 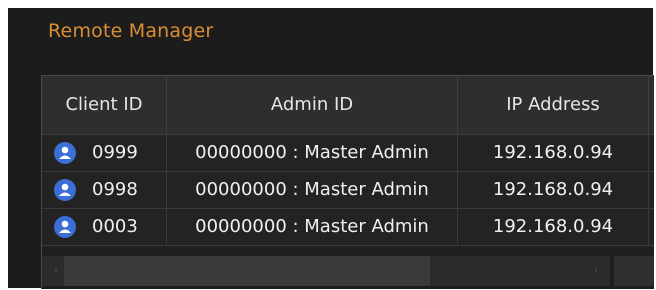 What do you see at coordinates (247, 271) in the screenshot?
I see `scrollbar-thumb` at bounding box center [247, 271].